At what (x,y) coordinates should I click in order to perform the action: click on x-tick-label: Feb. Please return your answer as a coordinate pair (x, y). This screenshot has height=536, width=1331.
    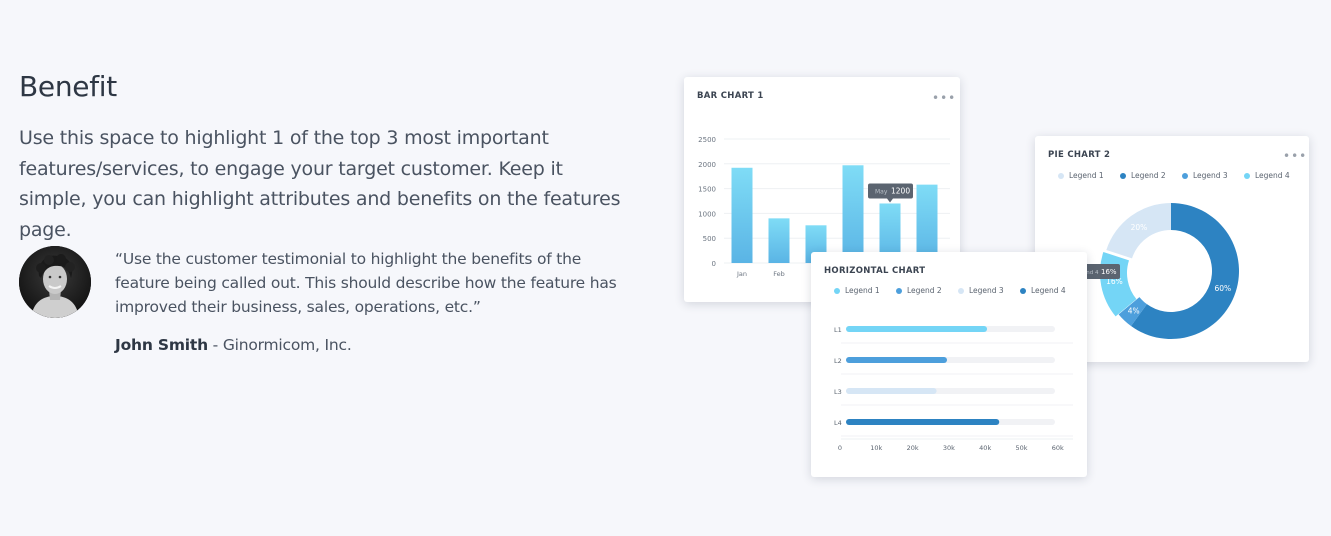
    Looking at the image, I should click on (779, 274).